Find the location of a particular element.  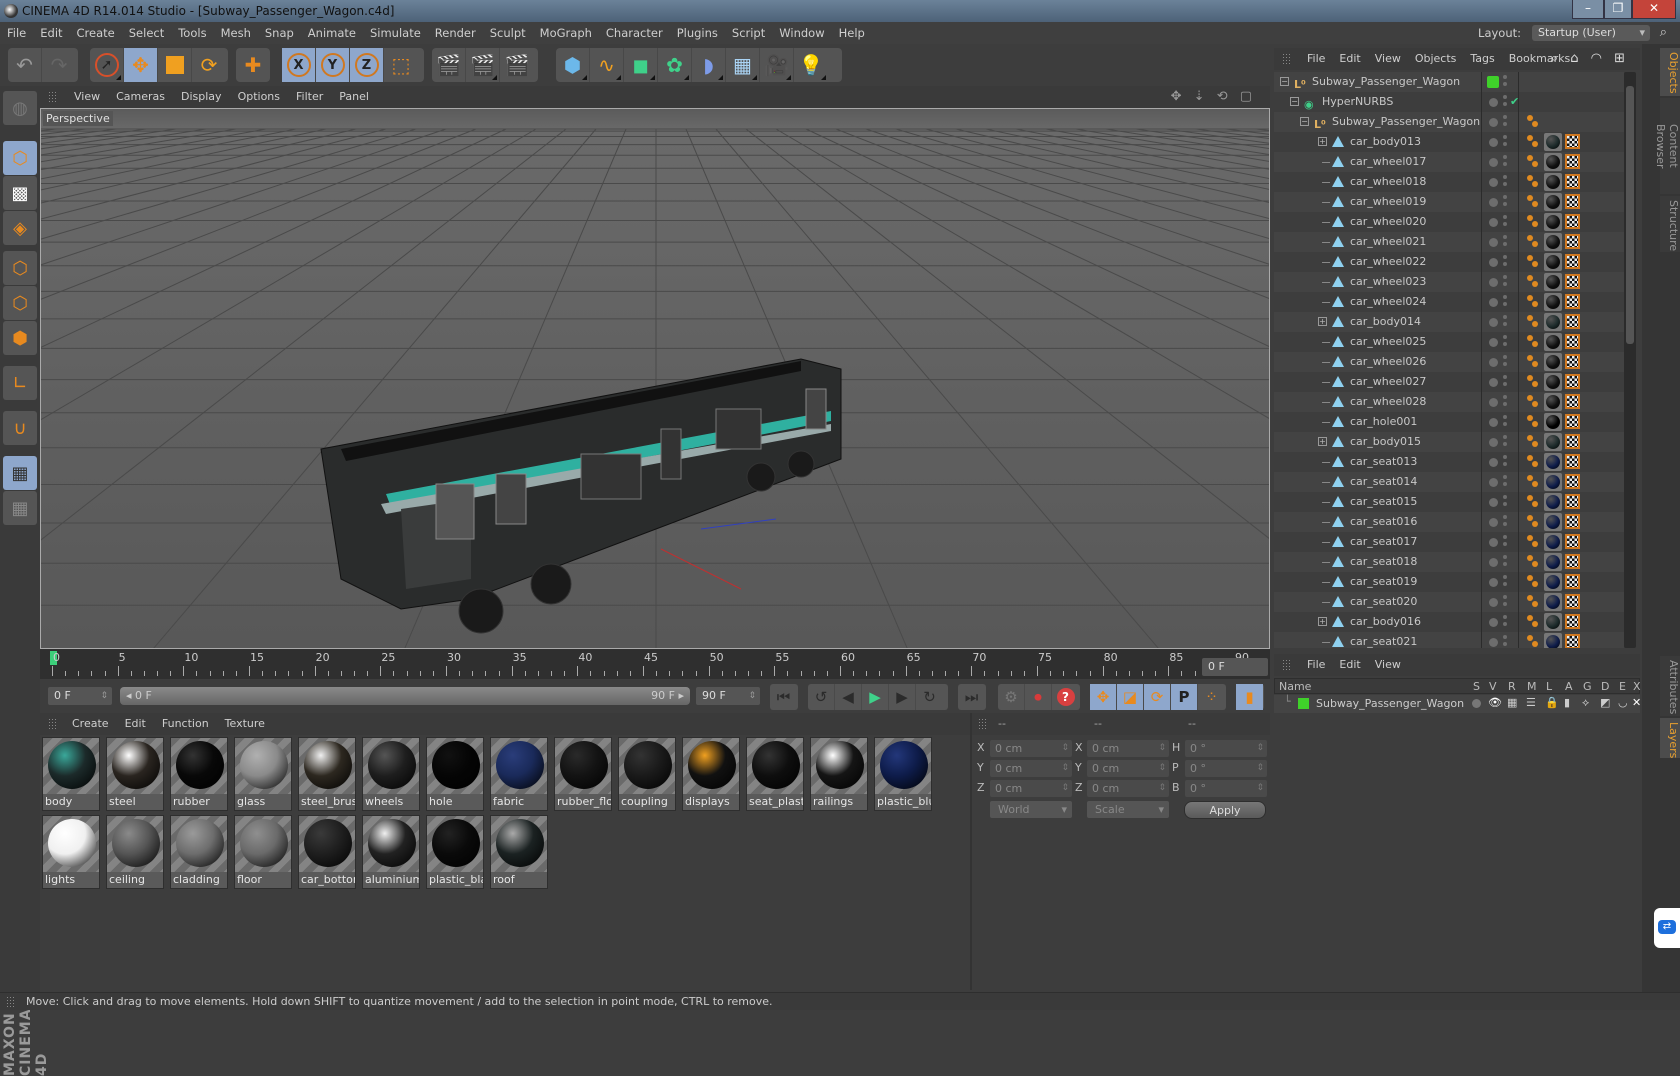

layer-column-header: G is located at coordinates (1587, 686).